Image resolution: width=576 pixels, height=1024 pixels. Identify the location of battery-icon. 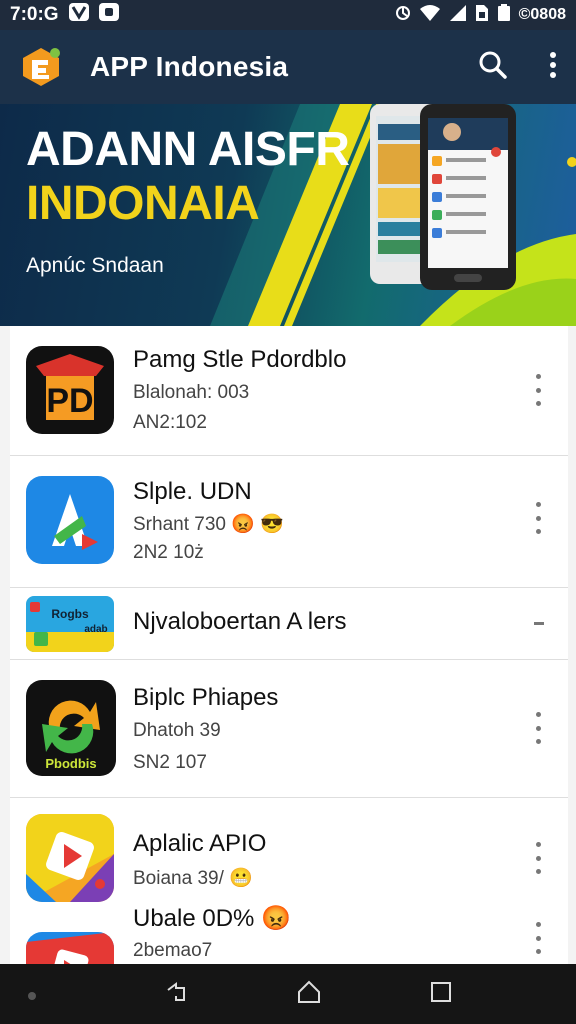
(504, 15).